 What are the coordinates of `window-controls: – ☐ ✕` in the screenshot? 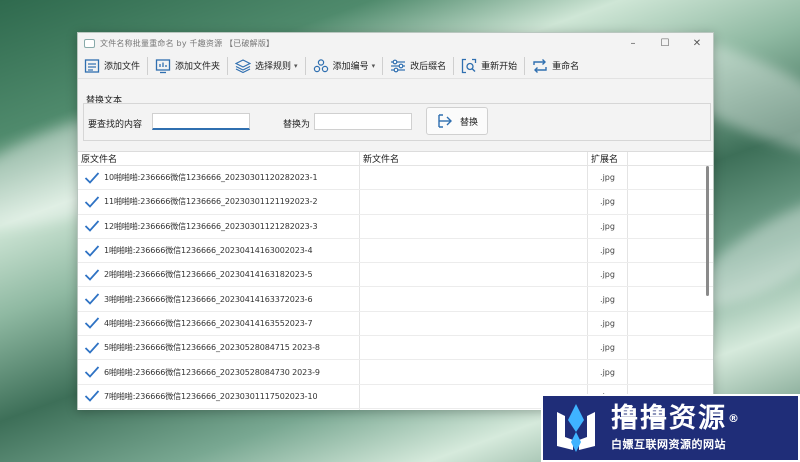 It's located at (665, 43).